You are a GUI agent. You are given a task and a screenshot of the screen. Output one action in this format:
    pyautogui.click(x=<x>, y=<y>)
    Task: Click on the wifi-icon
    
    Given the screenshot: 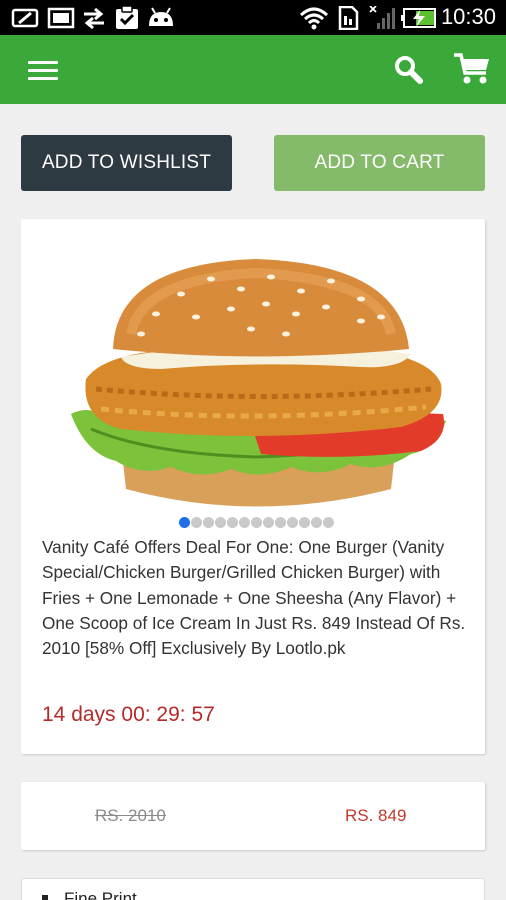 What is the action you would take?
    pyautogui.click(x=314, y=18)
    